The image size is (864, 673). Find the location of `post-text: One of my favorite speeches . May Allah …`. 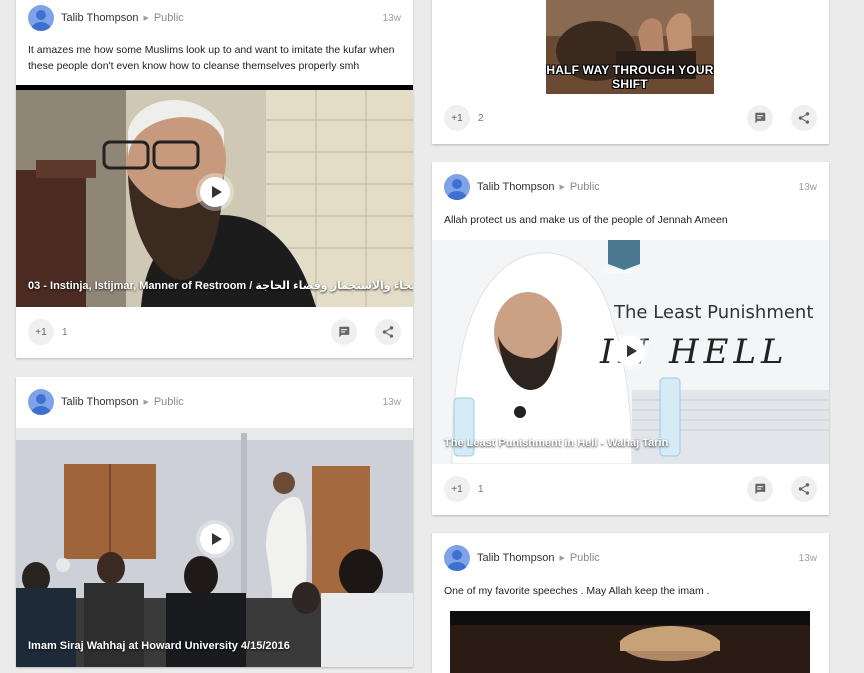

post-text: One of my favorite speeches . May Allah … is located at coordinates (577, 591).